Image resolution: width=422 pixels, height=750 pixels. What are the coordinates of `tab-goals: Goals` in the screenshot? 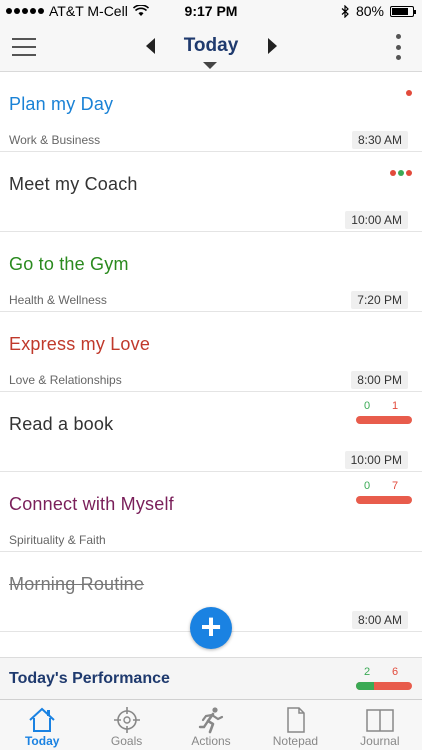 It's located at (126, 725).